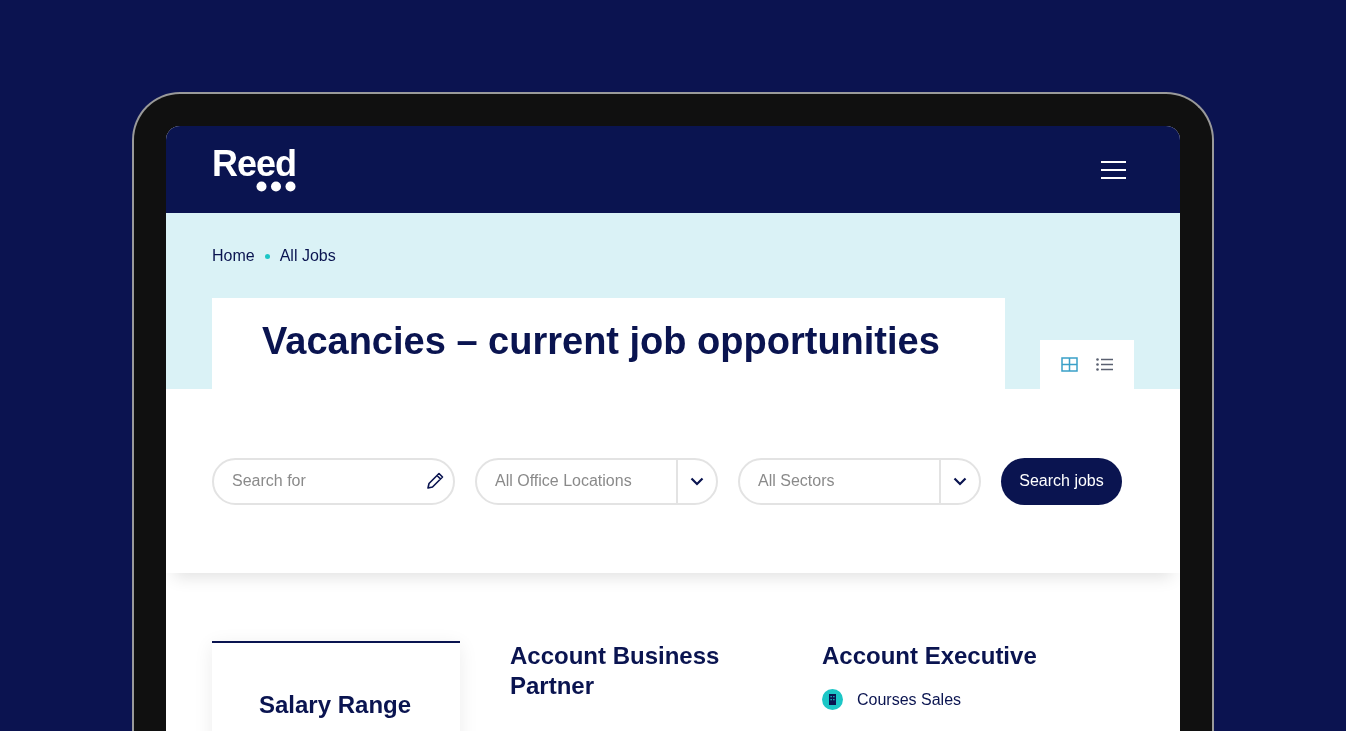  What do you see at coordinates (307, 256) in the screenshot?
I see `breadcrumb-link: All Jobs` at bounding box center [307, 256].